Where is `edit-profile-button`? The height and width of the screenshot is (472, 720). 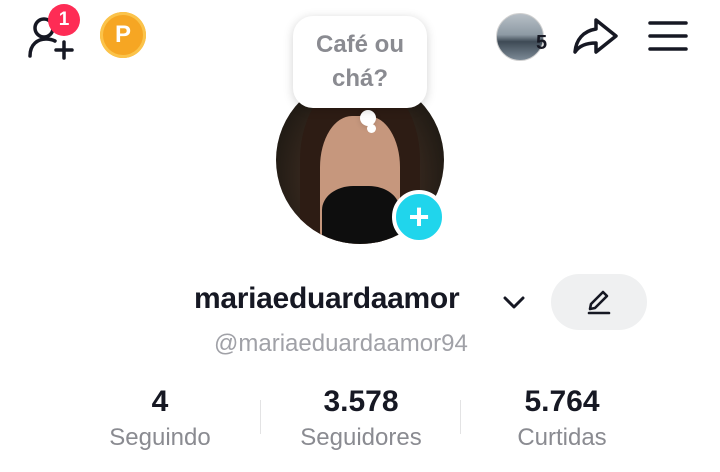
edit-profile-button is located at coordinates (599, 302).